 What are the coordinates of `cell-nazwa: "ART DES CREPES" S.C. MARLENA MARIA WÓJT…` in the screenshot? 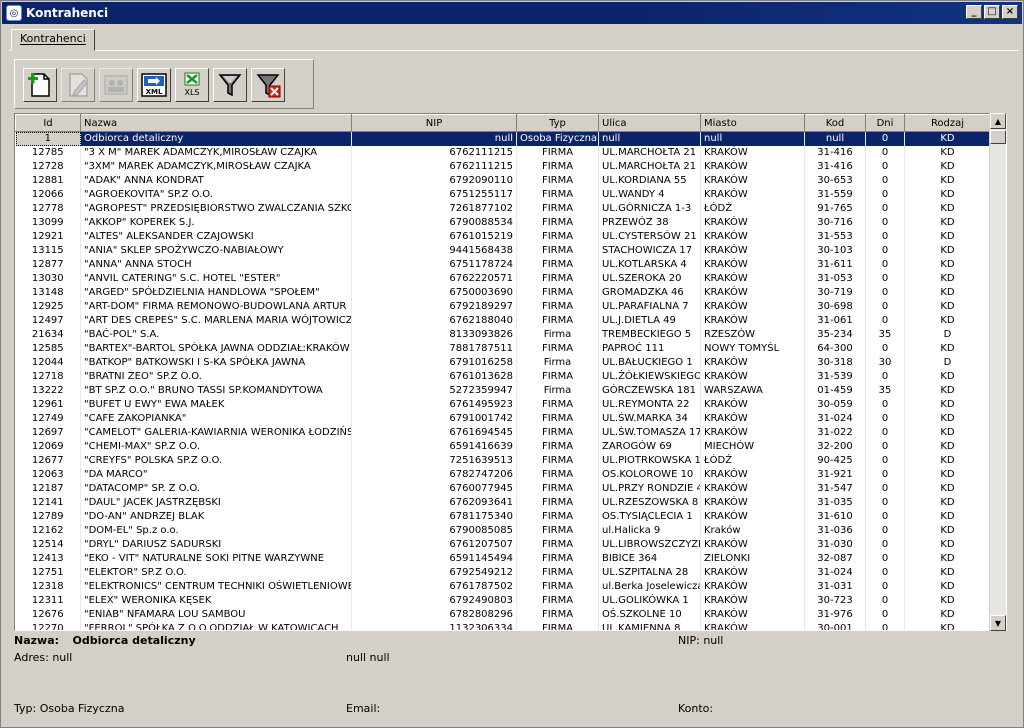 It's located at (216, 321).